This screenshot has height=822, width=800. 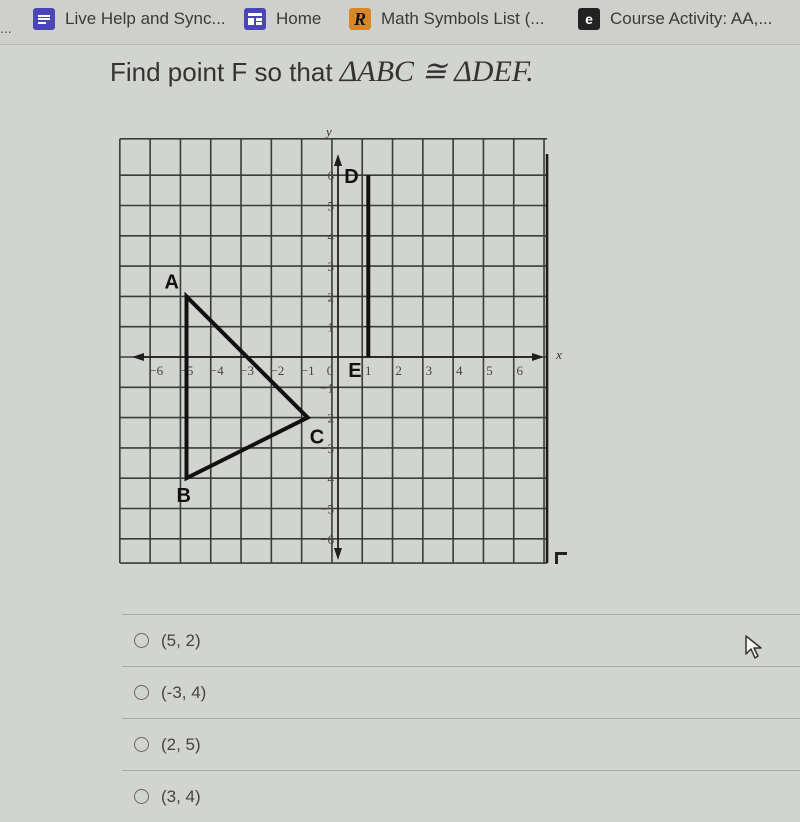 What do you see at coordinates (538, 357) in the screenshot?
I see `x-axis-arrow-right` at bounding box center [538, 357].